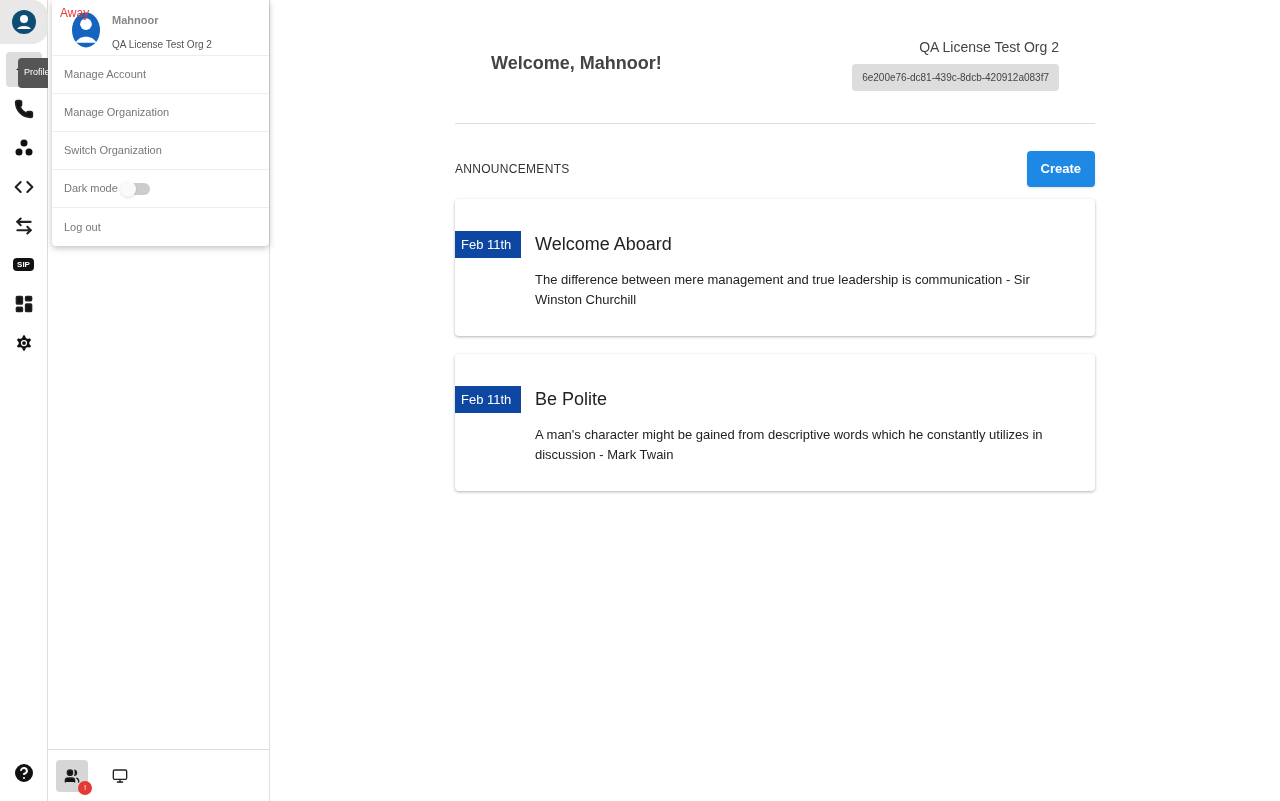 Image resolution: width=1280 pixels, height=801 pixels. I want to click on welcome-heading: Welcome, Mahnoor!, so click(576, 63).